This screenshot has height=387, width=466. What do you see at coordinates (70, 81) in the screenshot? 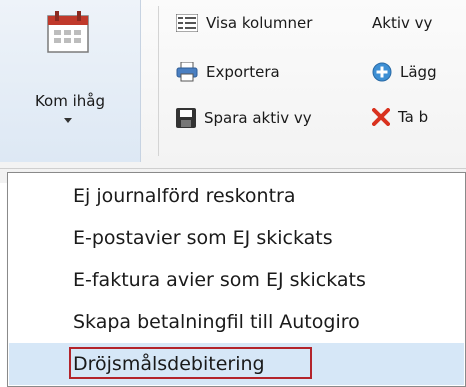
I see `kom-ihag-button: Kom ihåg` at bounding box center [70, 81].